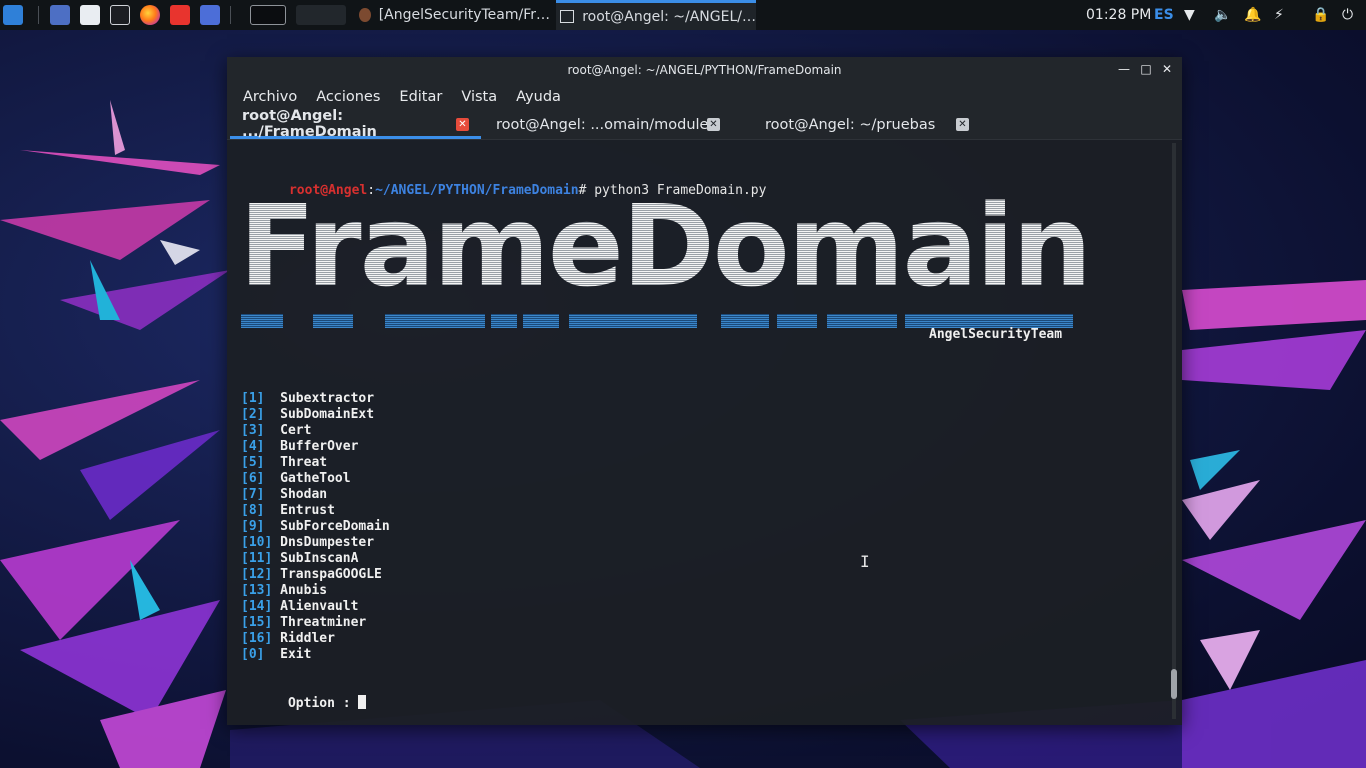 The width and height of the screenshot is (1366, 768). Describe the element at coordinates (1164, 15) in the screenshot. I see `keyboard-layout: ES` at that location.